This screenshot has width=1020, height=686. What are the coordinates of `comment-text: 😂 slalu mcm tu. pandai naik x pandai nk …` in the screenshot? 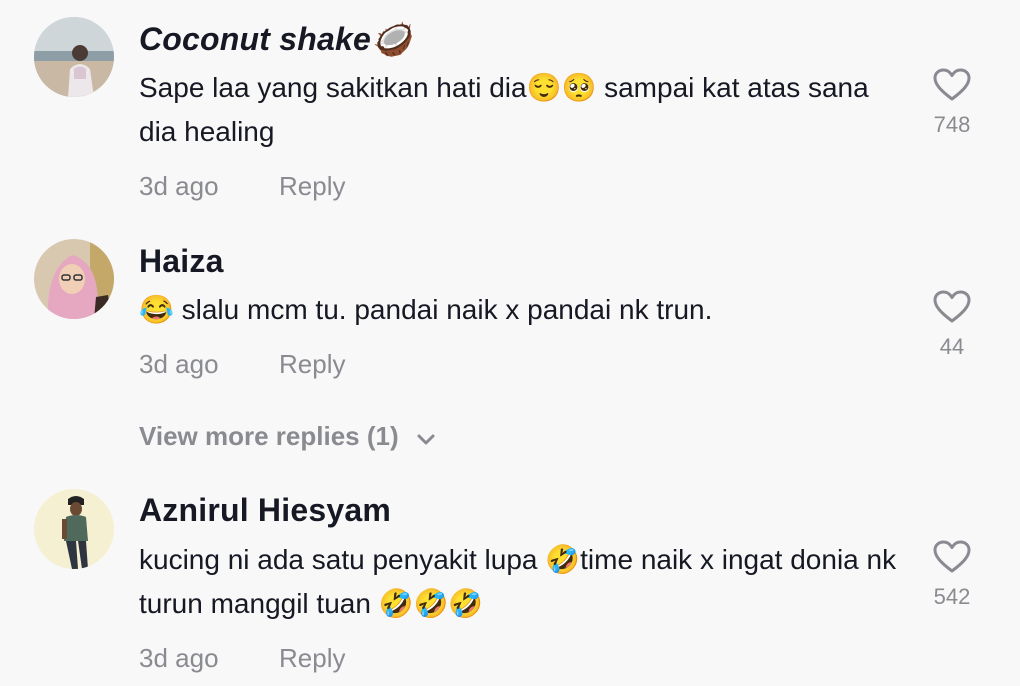 It's located at (426, 309).